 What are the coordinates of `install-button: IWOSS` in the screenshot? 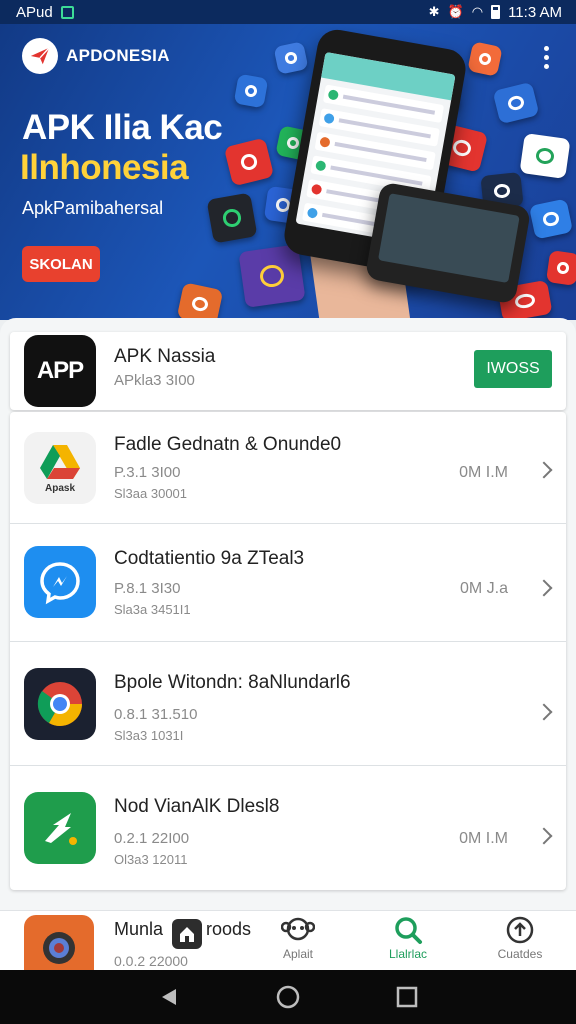 It's located at (513, 369).